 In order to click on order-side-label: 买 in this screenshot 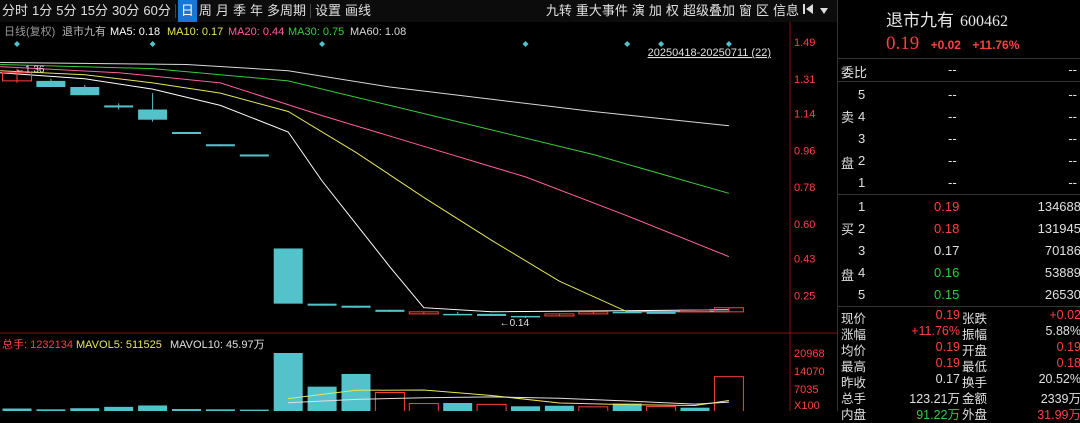, I will do `click(848, 229)`.